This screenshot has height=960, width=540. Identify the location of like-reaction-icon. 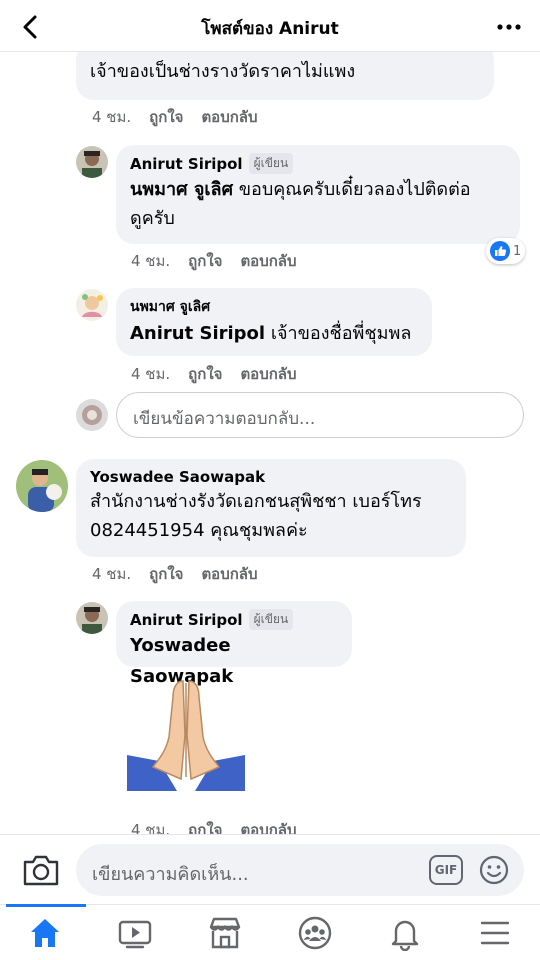
(500, 251).